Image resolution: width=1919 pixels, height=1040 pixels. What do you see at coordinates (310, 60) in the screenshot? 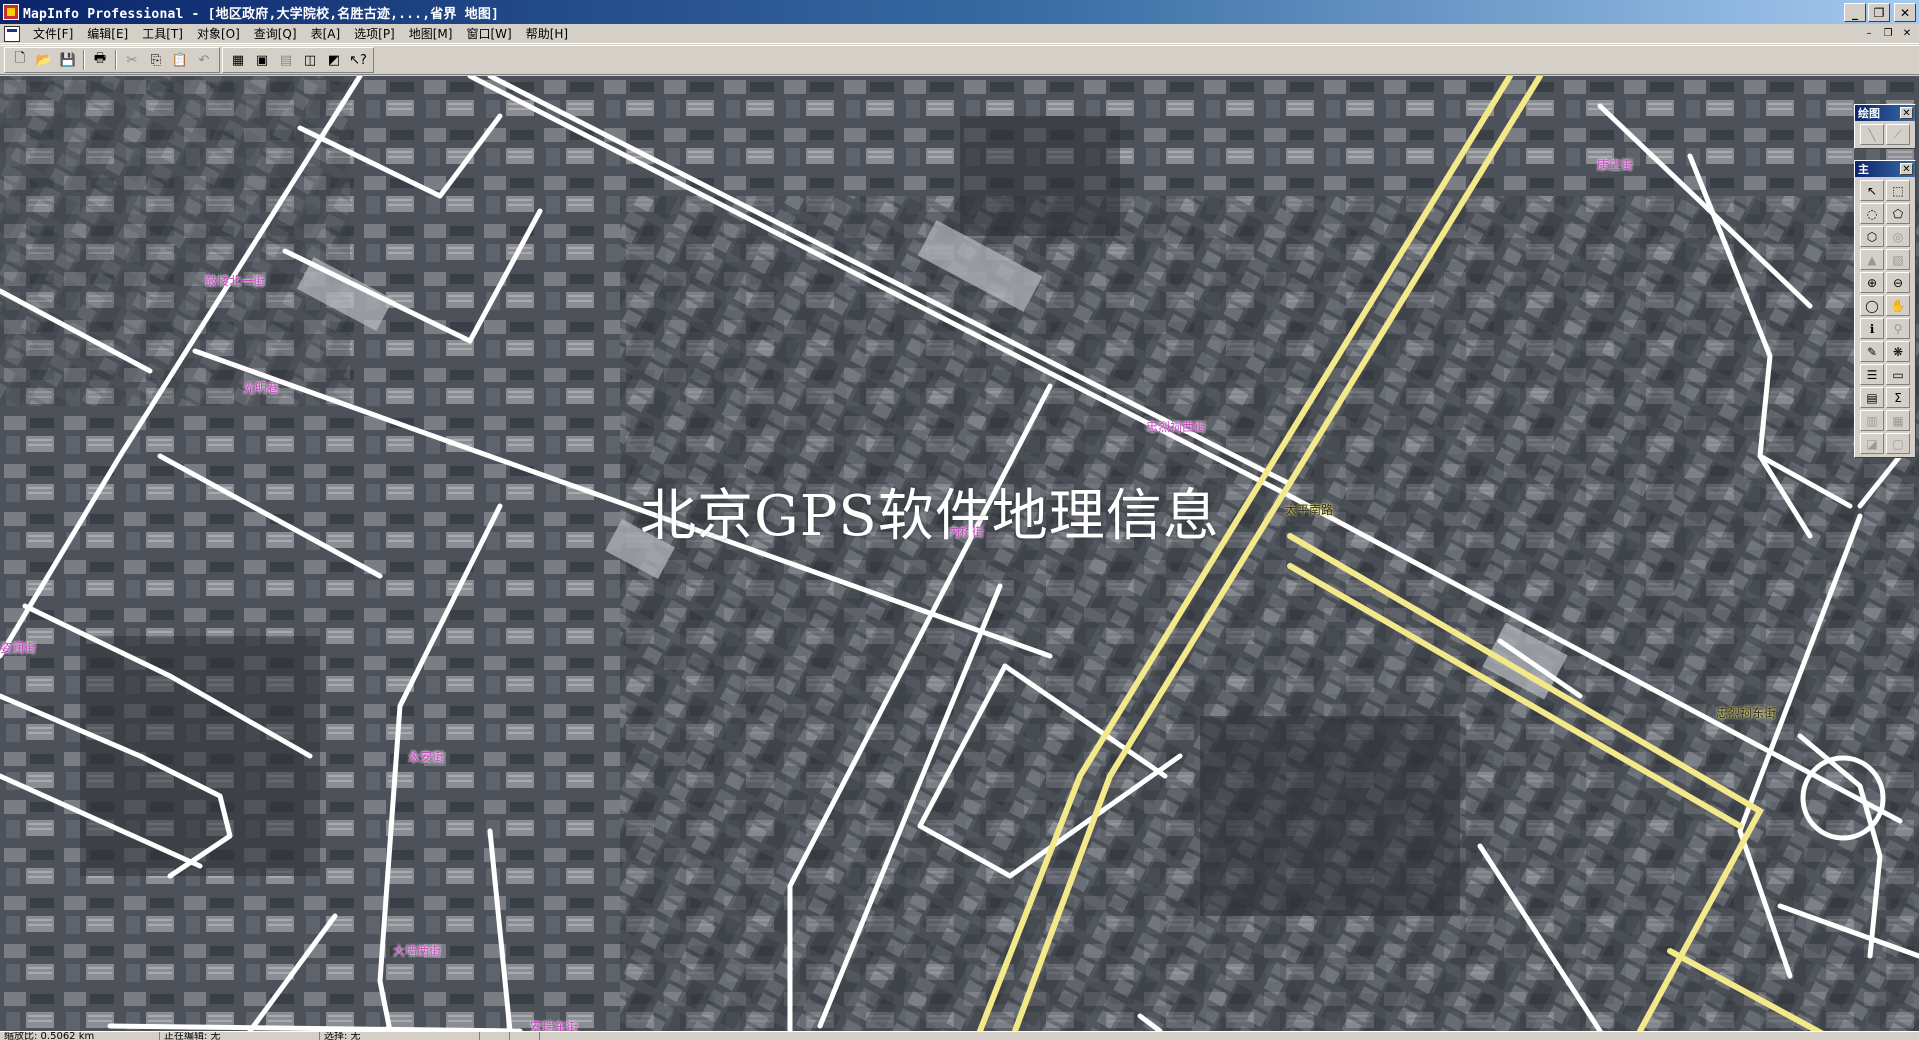
I see `new-layout-icon: ◫` at bounding box center [310, 60].